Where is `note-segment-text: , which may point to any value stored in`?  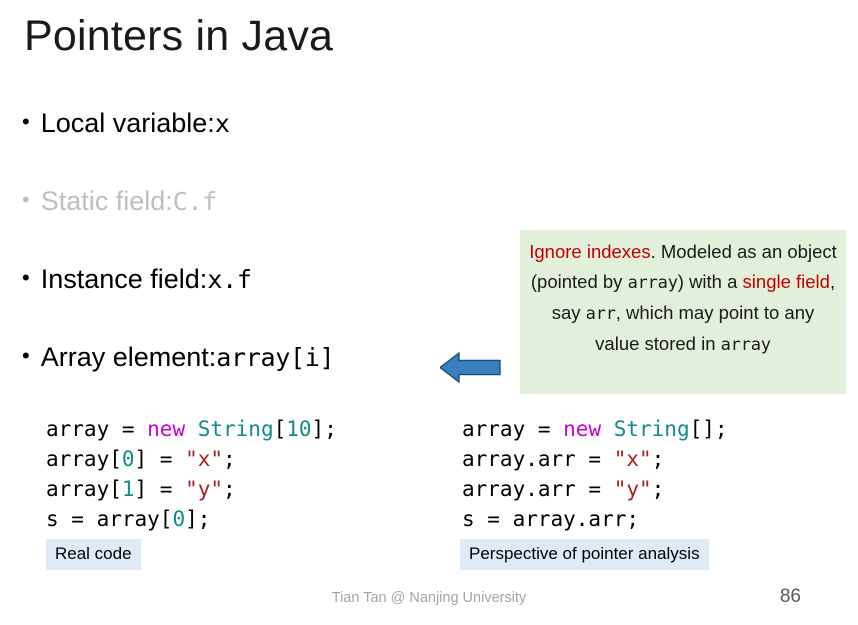 note-segment-text: , which may point to any value stored in is located at coordinates (705, 328).